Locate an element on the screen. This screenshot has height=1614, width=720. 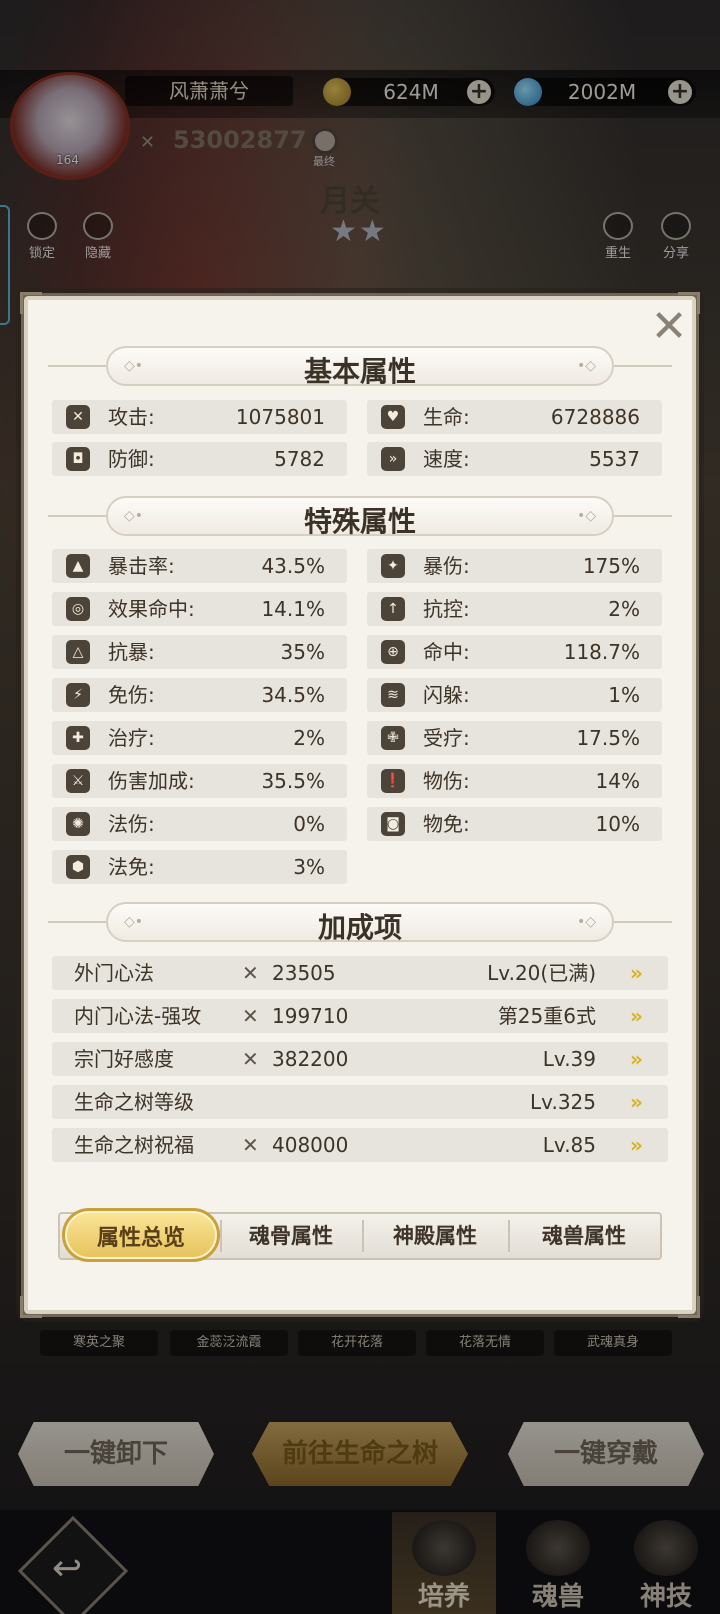
hp-icon: ♥ is located at coordinates (393, 417).